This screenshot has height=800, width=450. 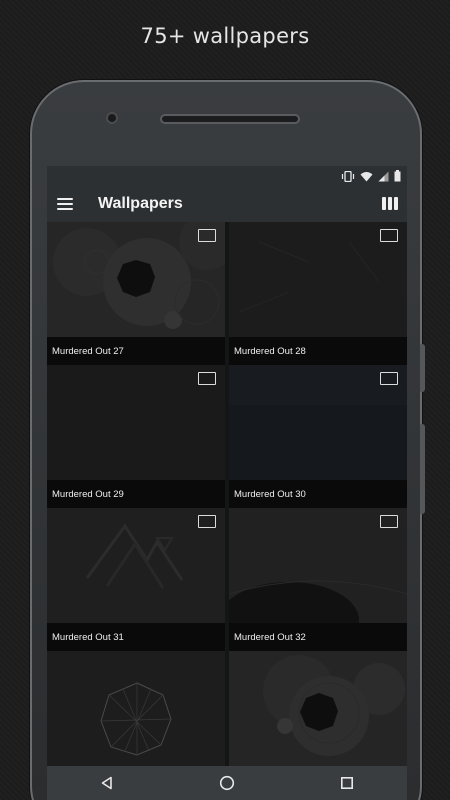 I want to click on wallpaper-name: Murdered Out 32, so click(x=270, y=637).